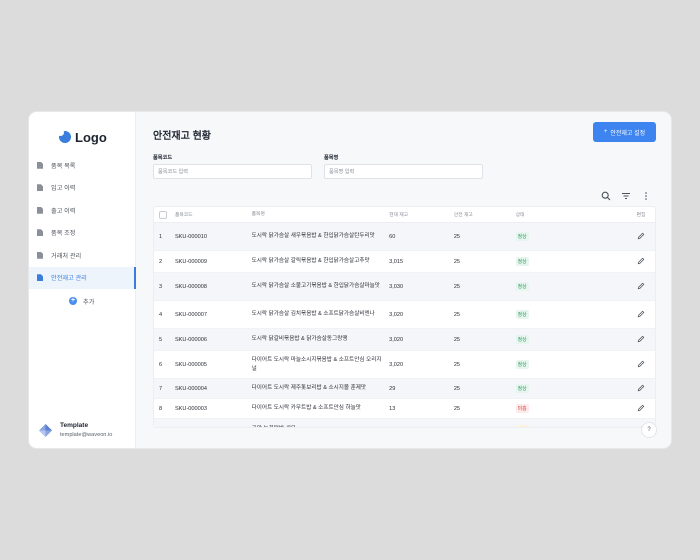  Describe the element at coordinates (82, 233) in the screenshot. I see `sidebar-item-3: 품목 조정` at that location.